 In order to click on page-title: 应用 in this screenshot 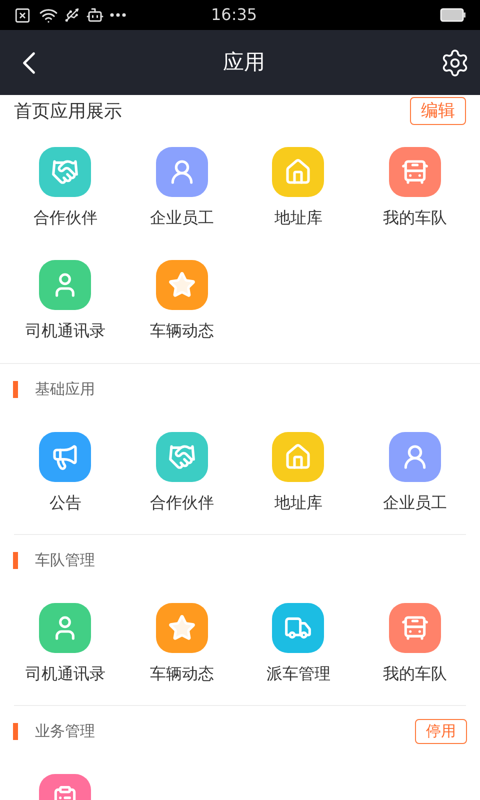, I will do `click(244, 62)`.